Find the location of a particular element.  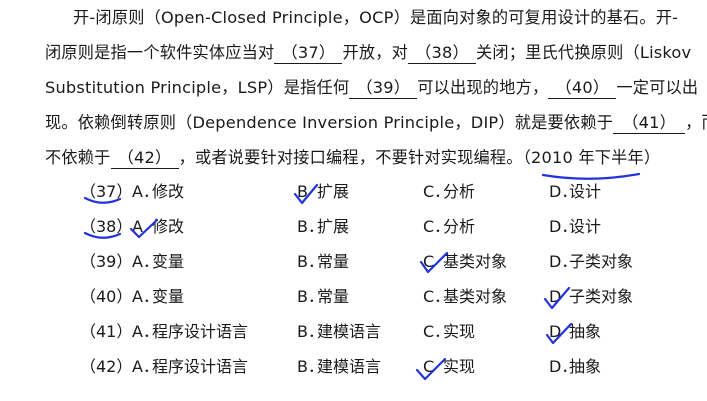

paragraph-text: Substitution Principle，LSP）是指任何 is located at coordinates (197, 87).